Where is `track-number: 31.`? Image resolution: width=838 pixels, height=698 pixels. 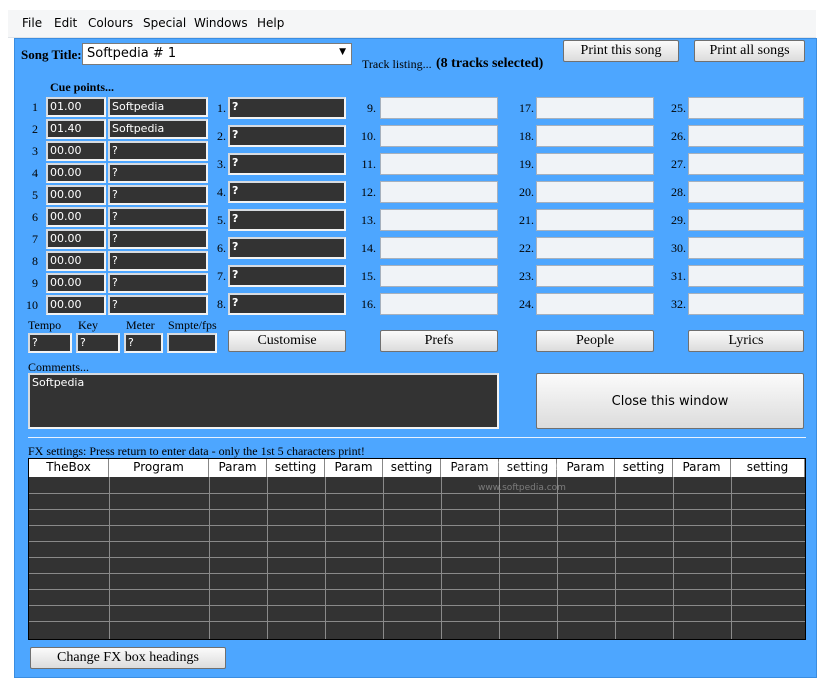 track-number: 31. is located at coordinates (678, 276).